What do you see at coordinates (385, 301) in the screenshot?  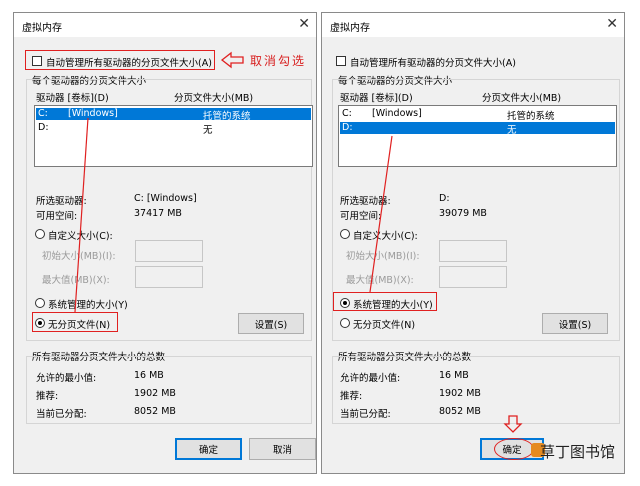 I see `highlight-system-managed` at bounding box center [385, 301].